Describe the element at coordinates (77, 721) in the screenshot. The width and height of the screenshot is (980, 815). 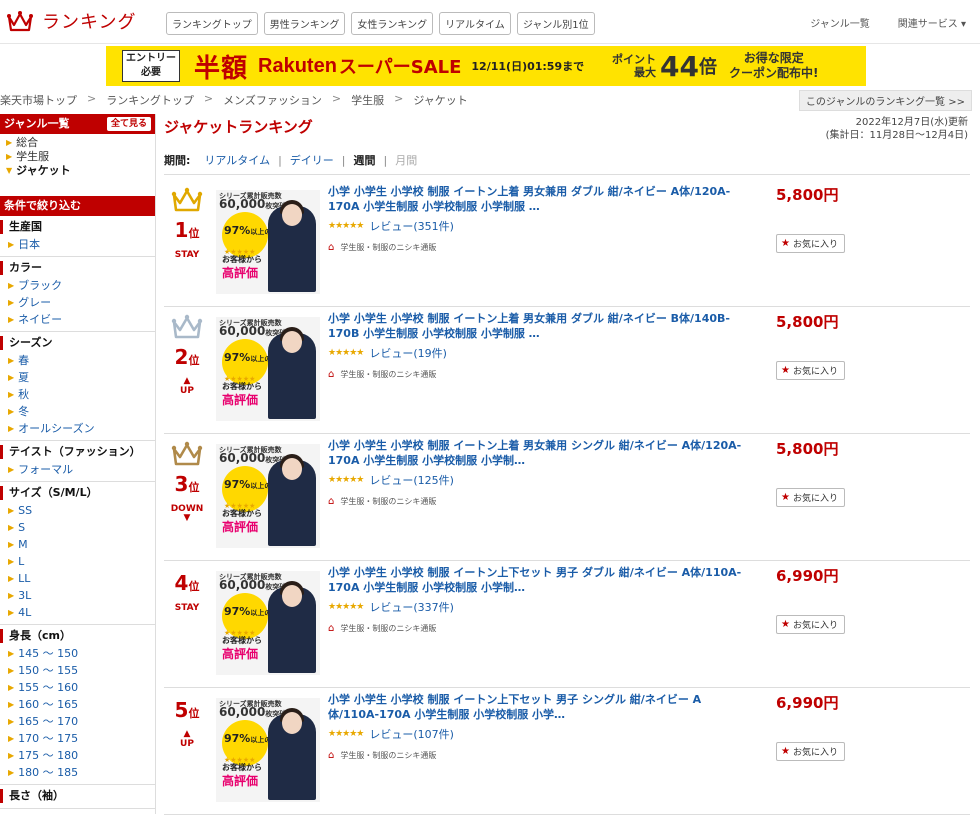
I see `filter-option: ▶ 165 ～ 170` at that location.